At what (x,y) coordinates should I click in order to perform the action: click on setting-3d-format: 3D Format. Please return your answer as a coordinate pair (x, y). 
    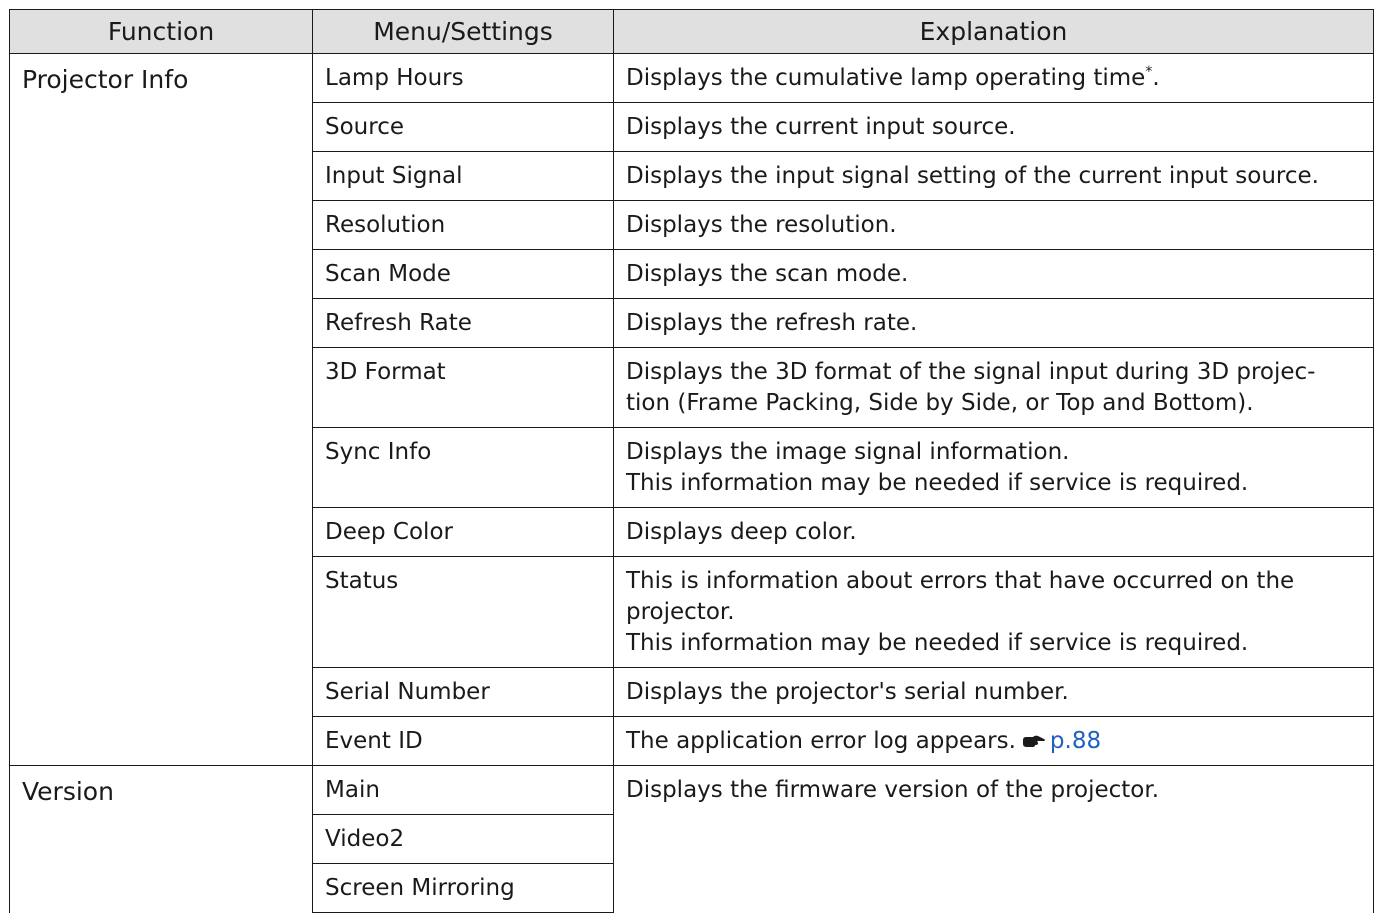
    Looking at the image, I should click on (463, 387).